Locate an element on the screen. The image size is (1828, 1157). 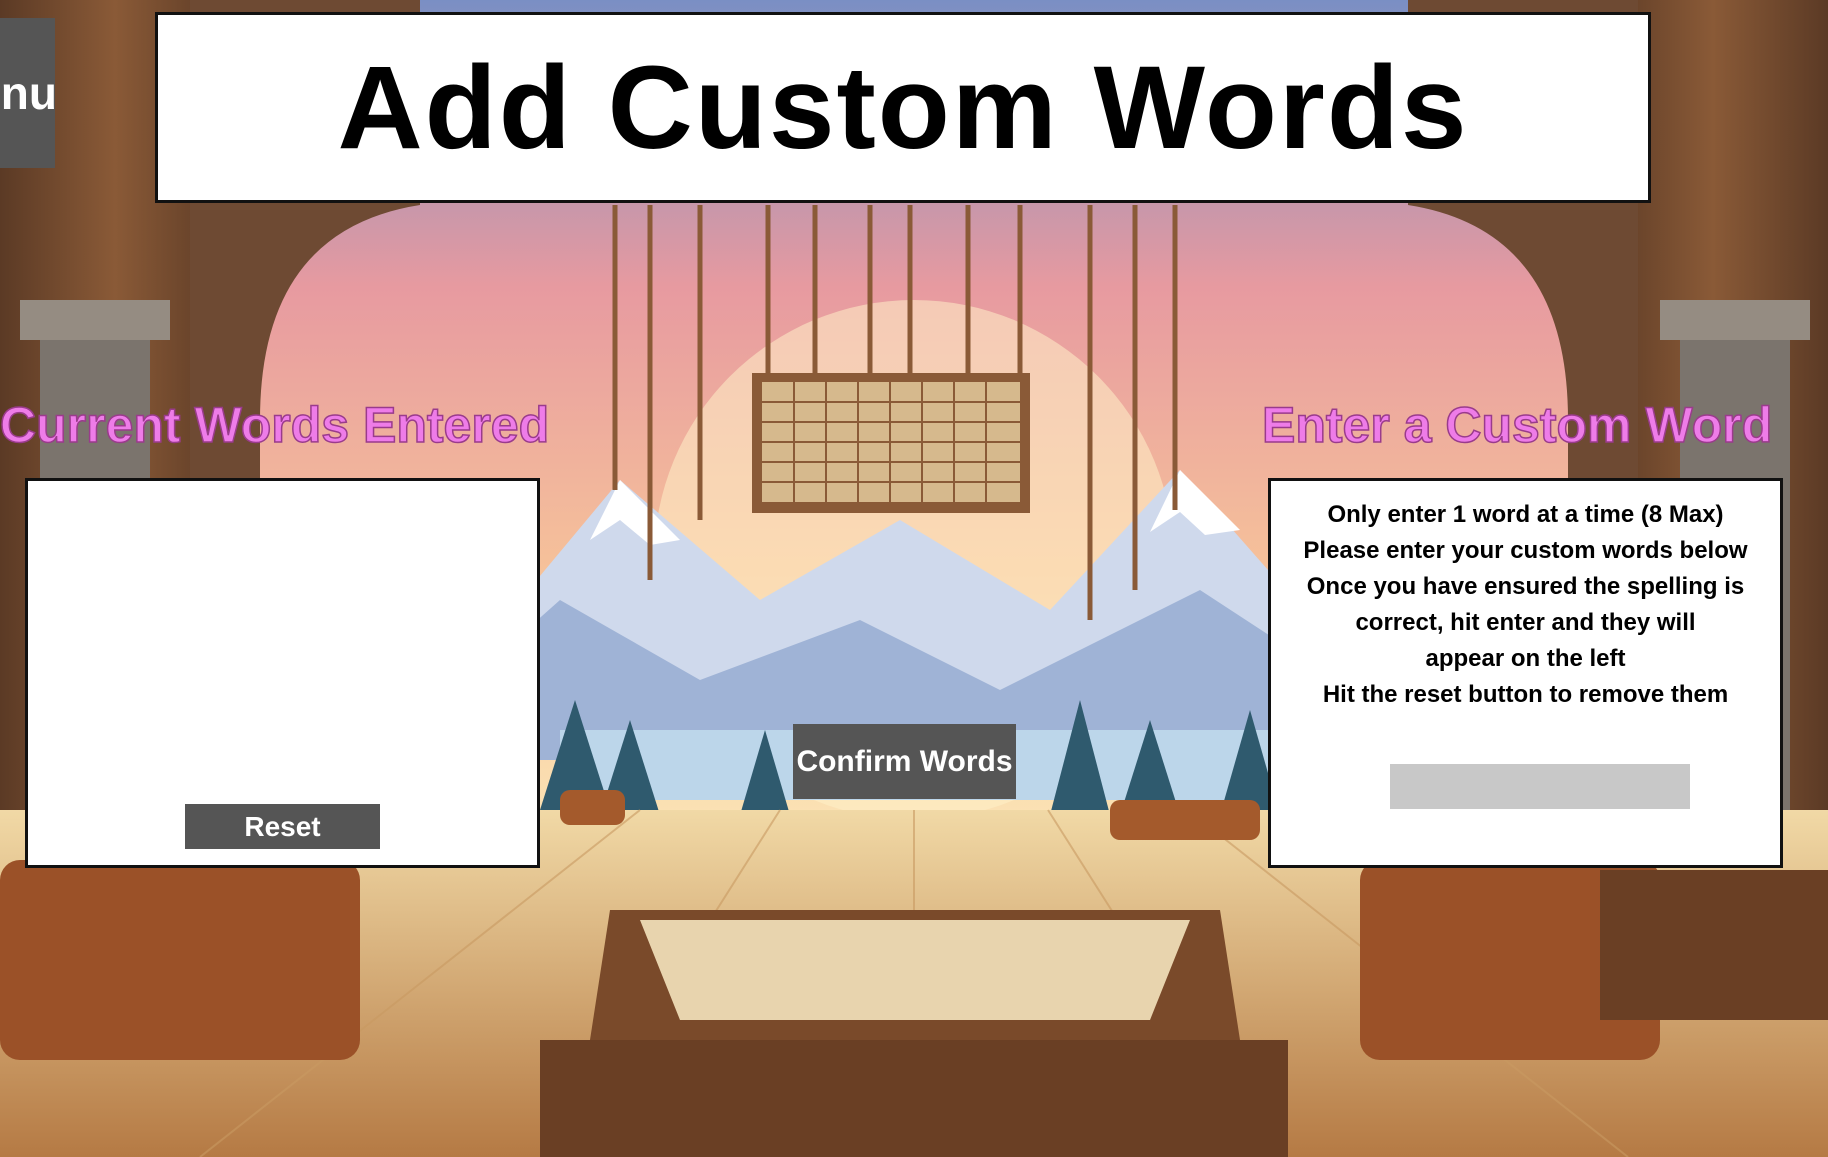
current-words-panel: Reset is located at coordinates (282, 673).